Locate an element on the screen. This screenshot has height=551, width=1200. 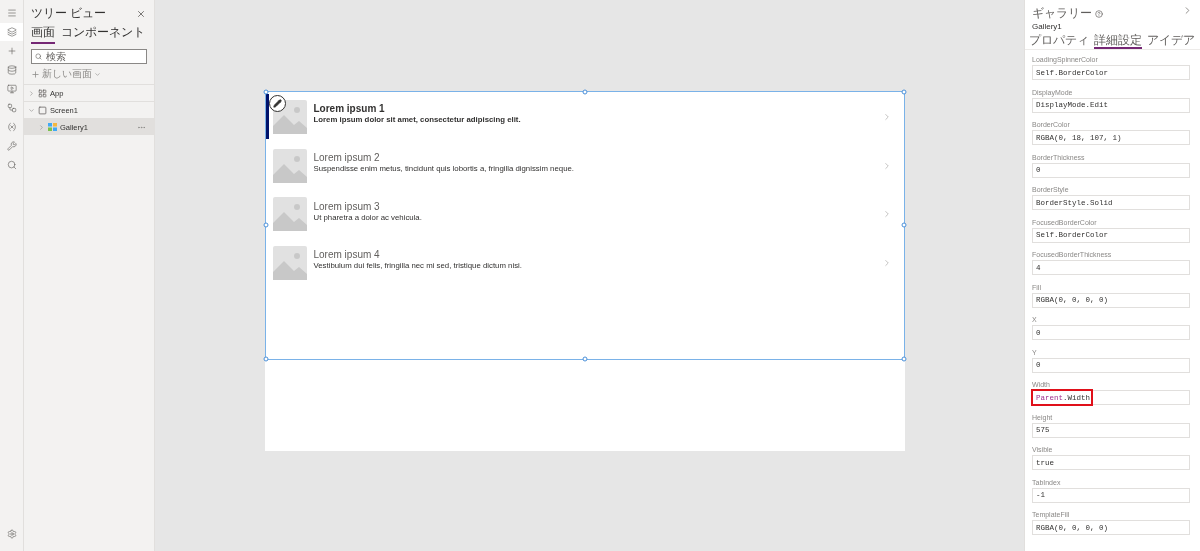
sidebar-button is located at coordinates (11, 32).